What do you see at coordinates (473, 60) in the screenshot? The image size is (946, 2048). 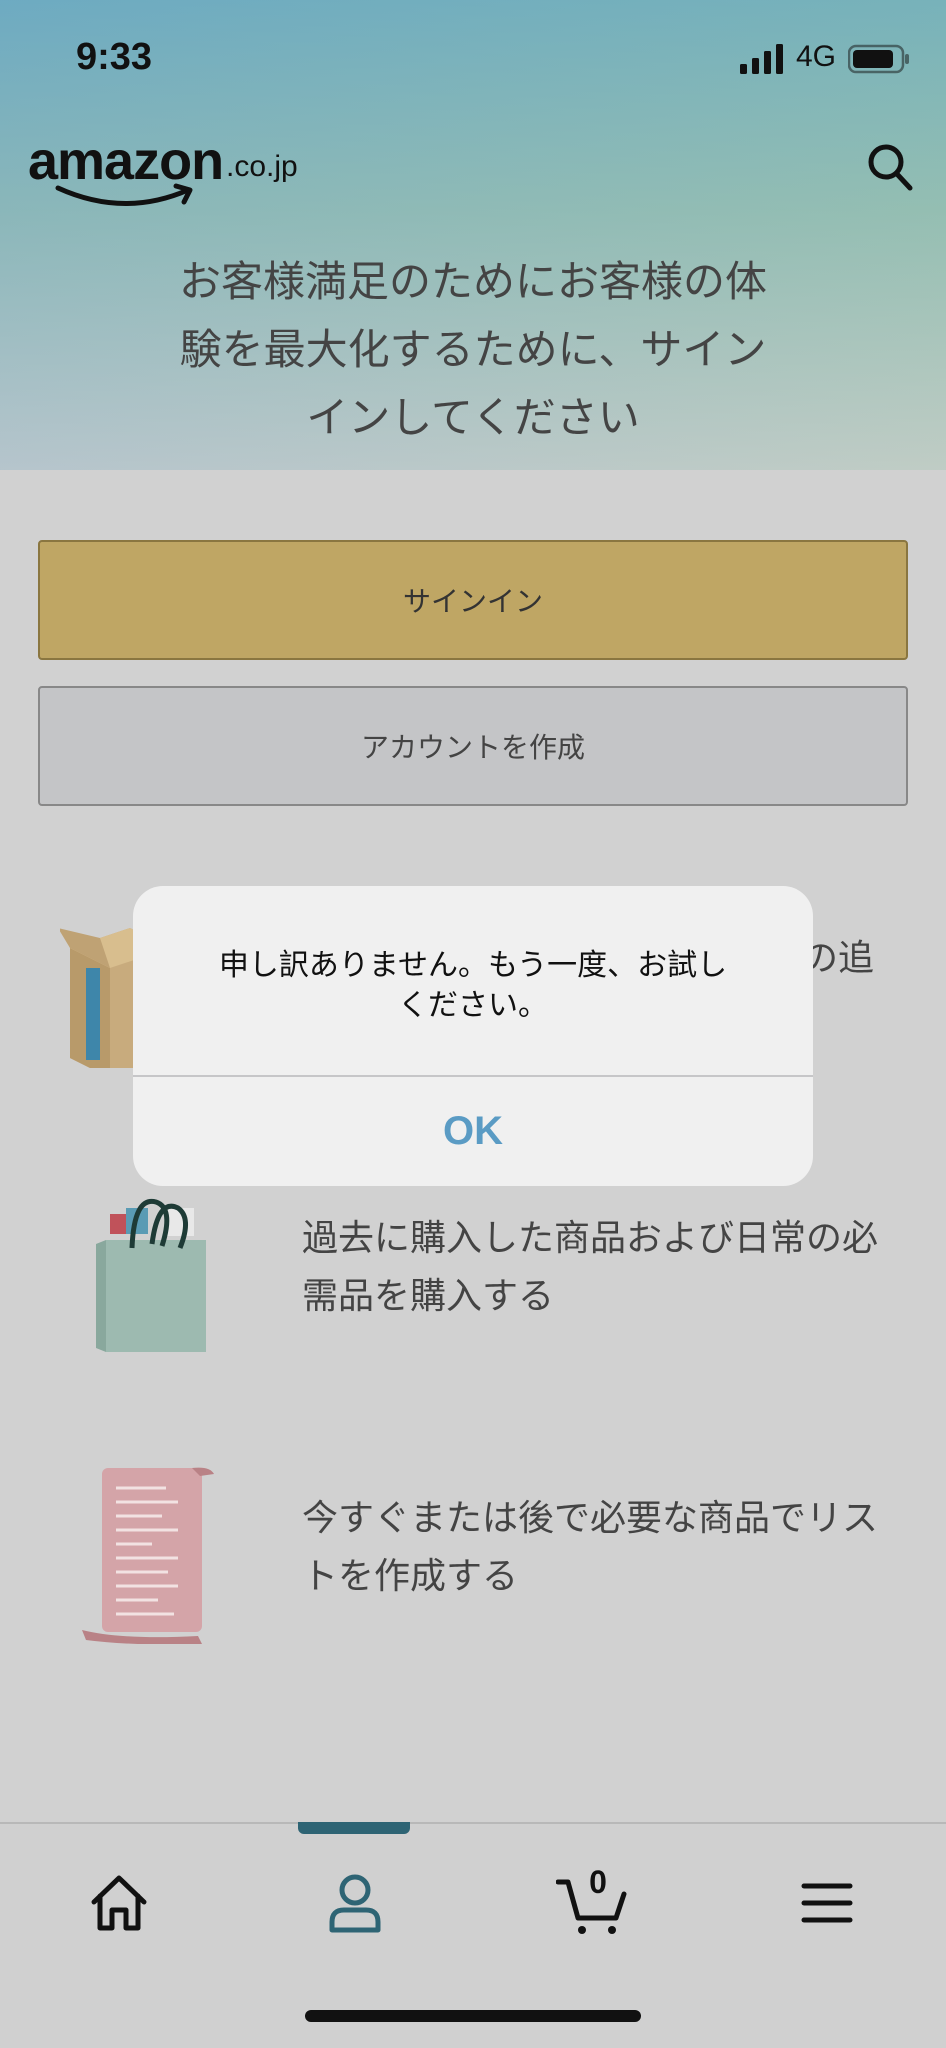 I see `status-bar: 9:33 4G` at bounding box center [473, 60].